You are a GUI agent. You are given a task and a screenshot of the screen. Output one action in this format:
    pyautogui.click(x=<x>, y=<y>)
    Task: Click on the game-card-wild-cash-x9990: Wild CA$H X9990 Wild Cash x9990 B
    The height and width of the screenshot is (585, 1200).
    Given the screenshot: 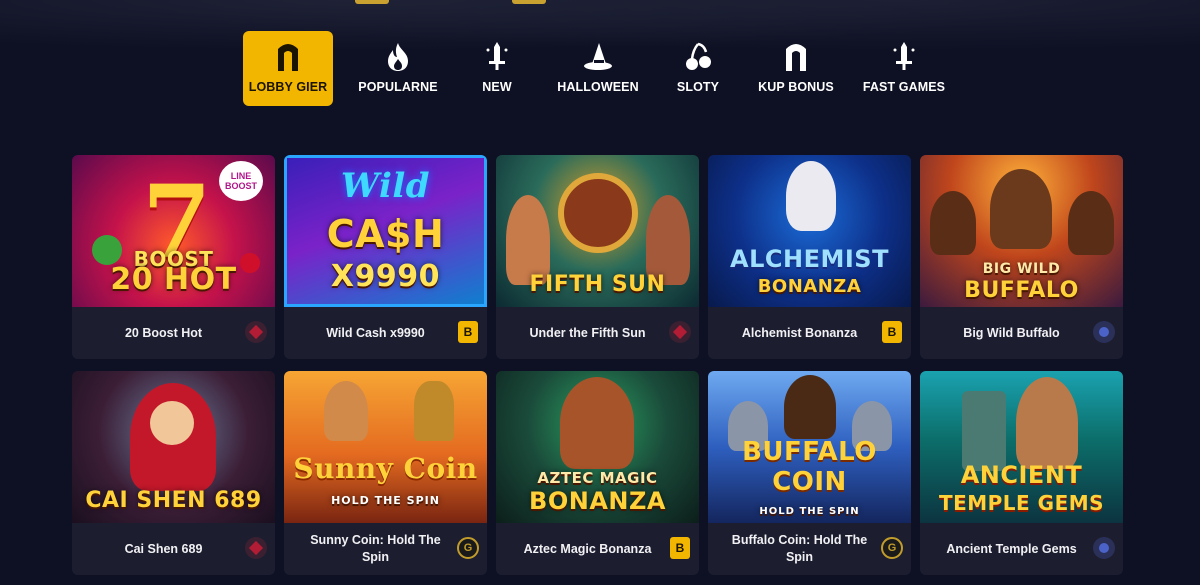 What is the action you would take?
    pyautogui.click(x=385, y=257)
    